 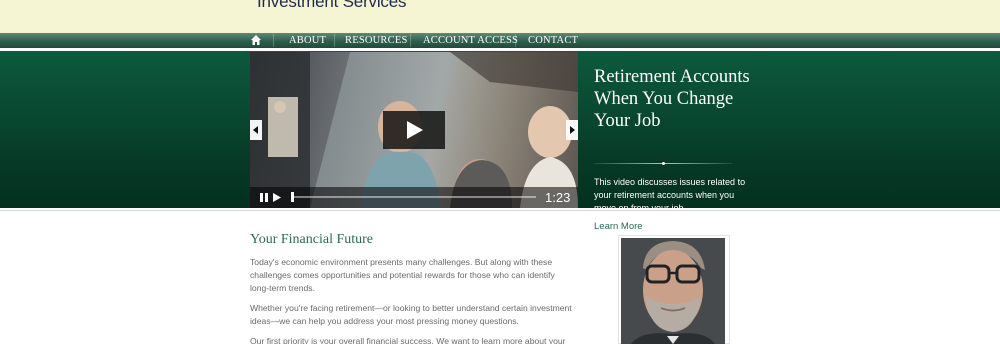 I want to click on play-large-button, so click(x=414, y=130).